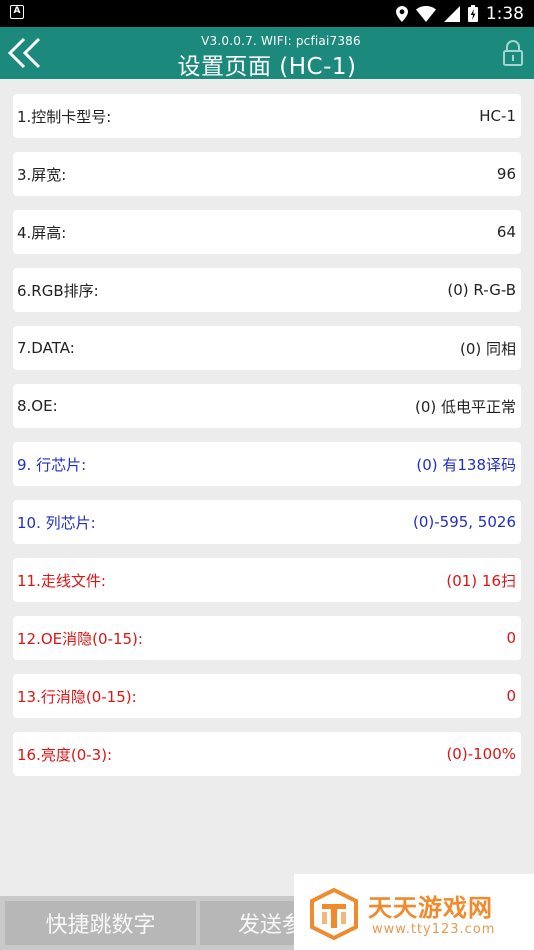 The height and width of the screenshot is (950, 534). What do you see at coordinates (267, 13) in the screenshot?
I see `status-bar: A 1:38` at bounding box center [267, 13].